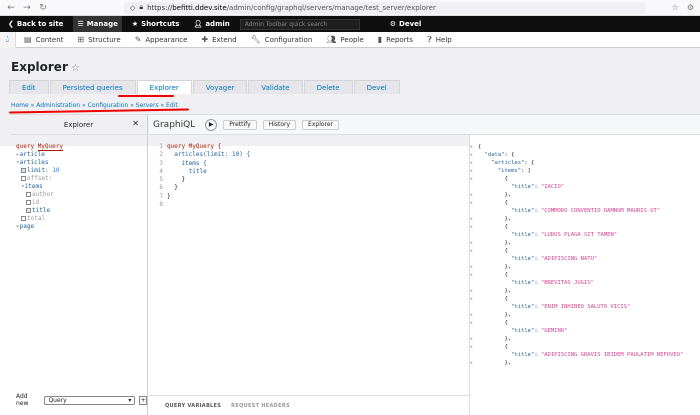  What do you see at coordinates (130, 400) in the screenshot?
I see `chevron-down-icon: ▾` at bounding box center [130, 400].